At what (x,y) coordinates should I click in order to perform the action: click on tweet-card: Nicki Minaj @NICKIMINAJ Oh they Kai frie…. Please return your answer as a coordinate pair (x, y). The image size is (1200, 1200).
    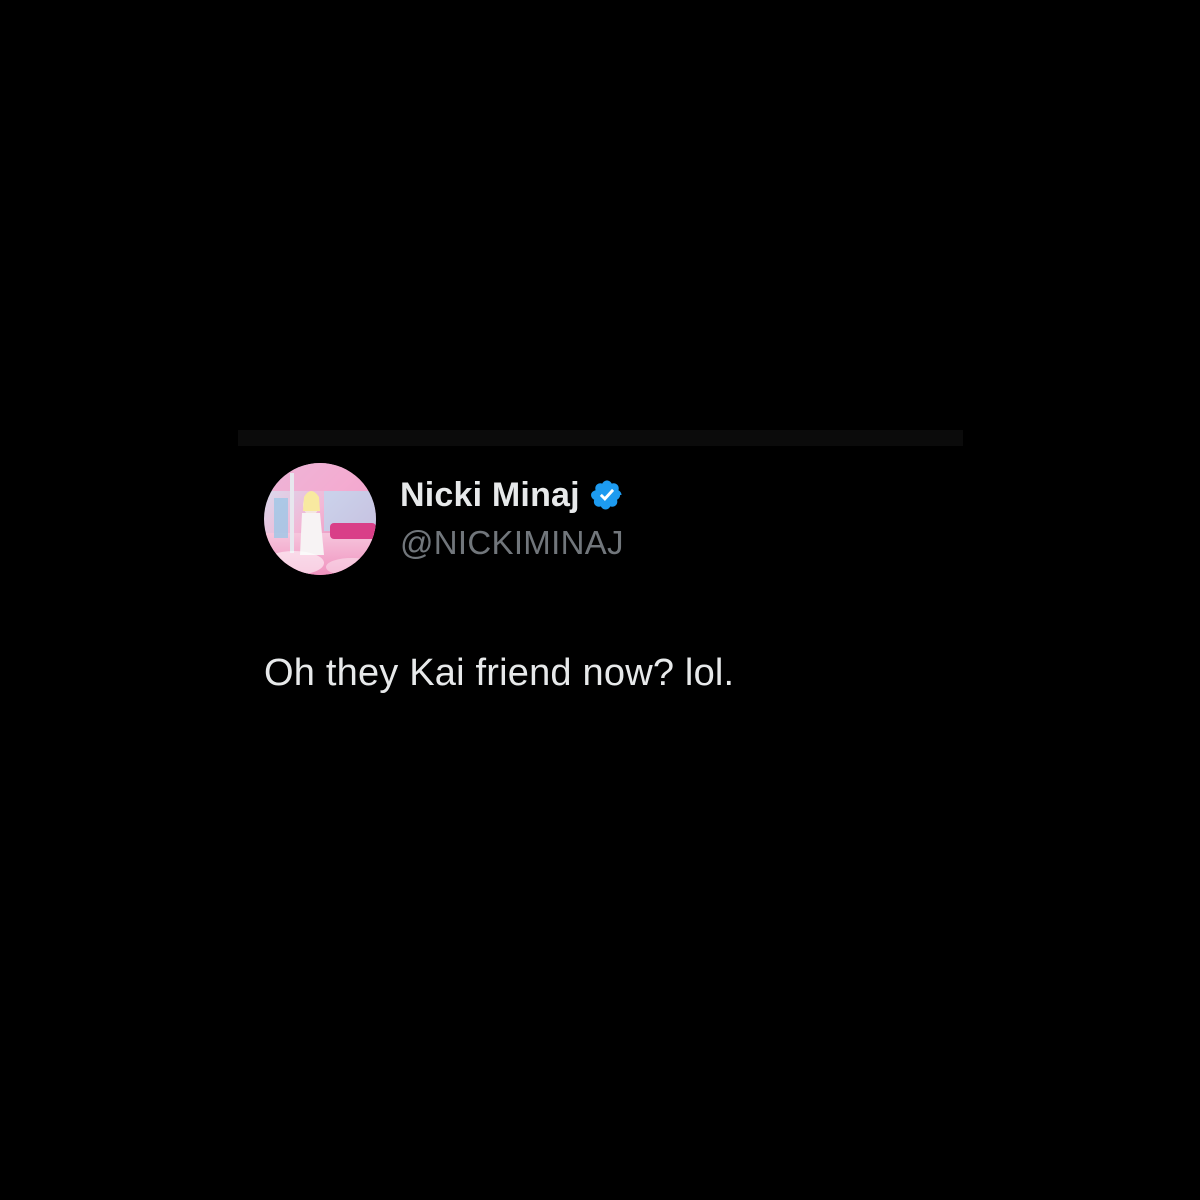
    Looking at the image, I should click on (614, 580).